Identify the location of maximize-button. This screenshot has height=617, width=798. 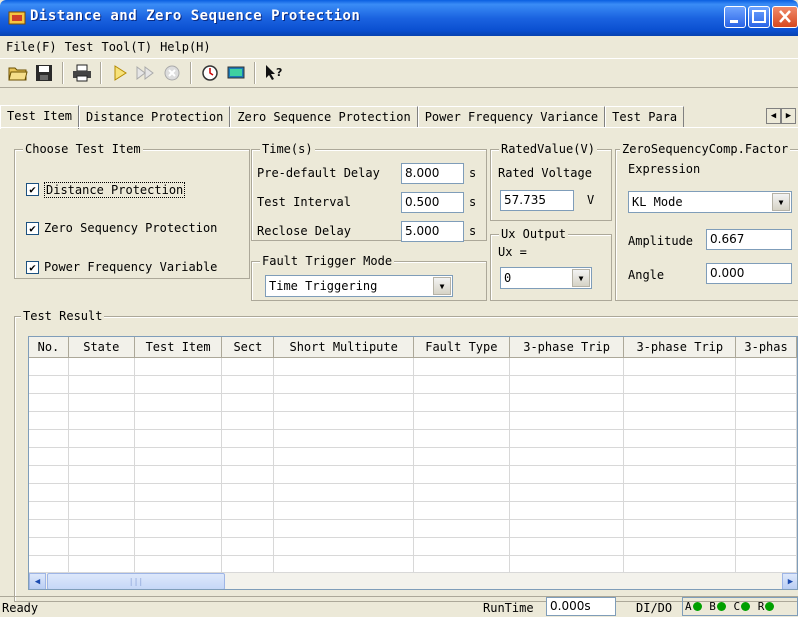
(759, 17).